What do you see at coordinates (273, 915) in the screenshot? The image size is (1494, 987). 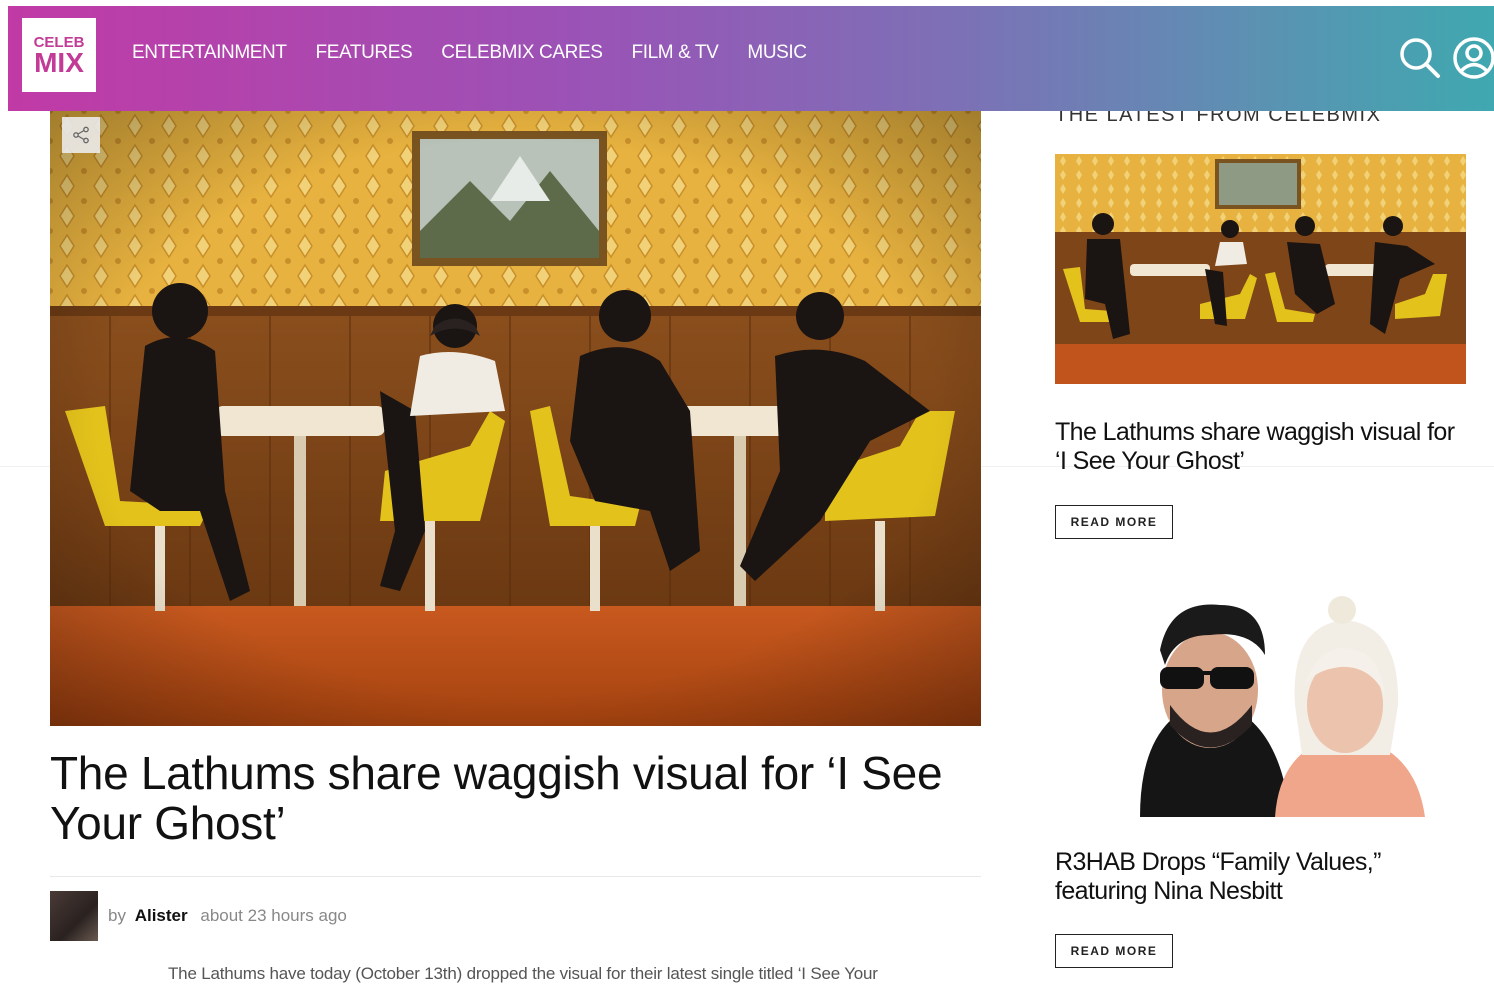 I see `post-time: about 23 hours ago` at bounding box center [273, 915].